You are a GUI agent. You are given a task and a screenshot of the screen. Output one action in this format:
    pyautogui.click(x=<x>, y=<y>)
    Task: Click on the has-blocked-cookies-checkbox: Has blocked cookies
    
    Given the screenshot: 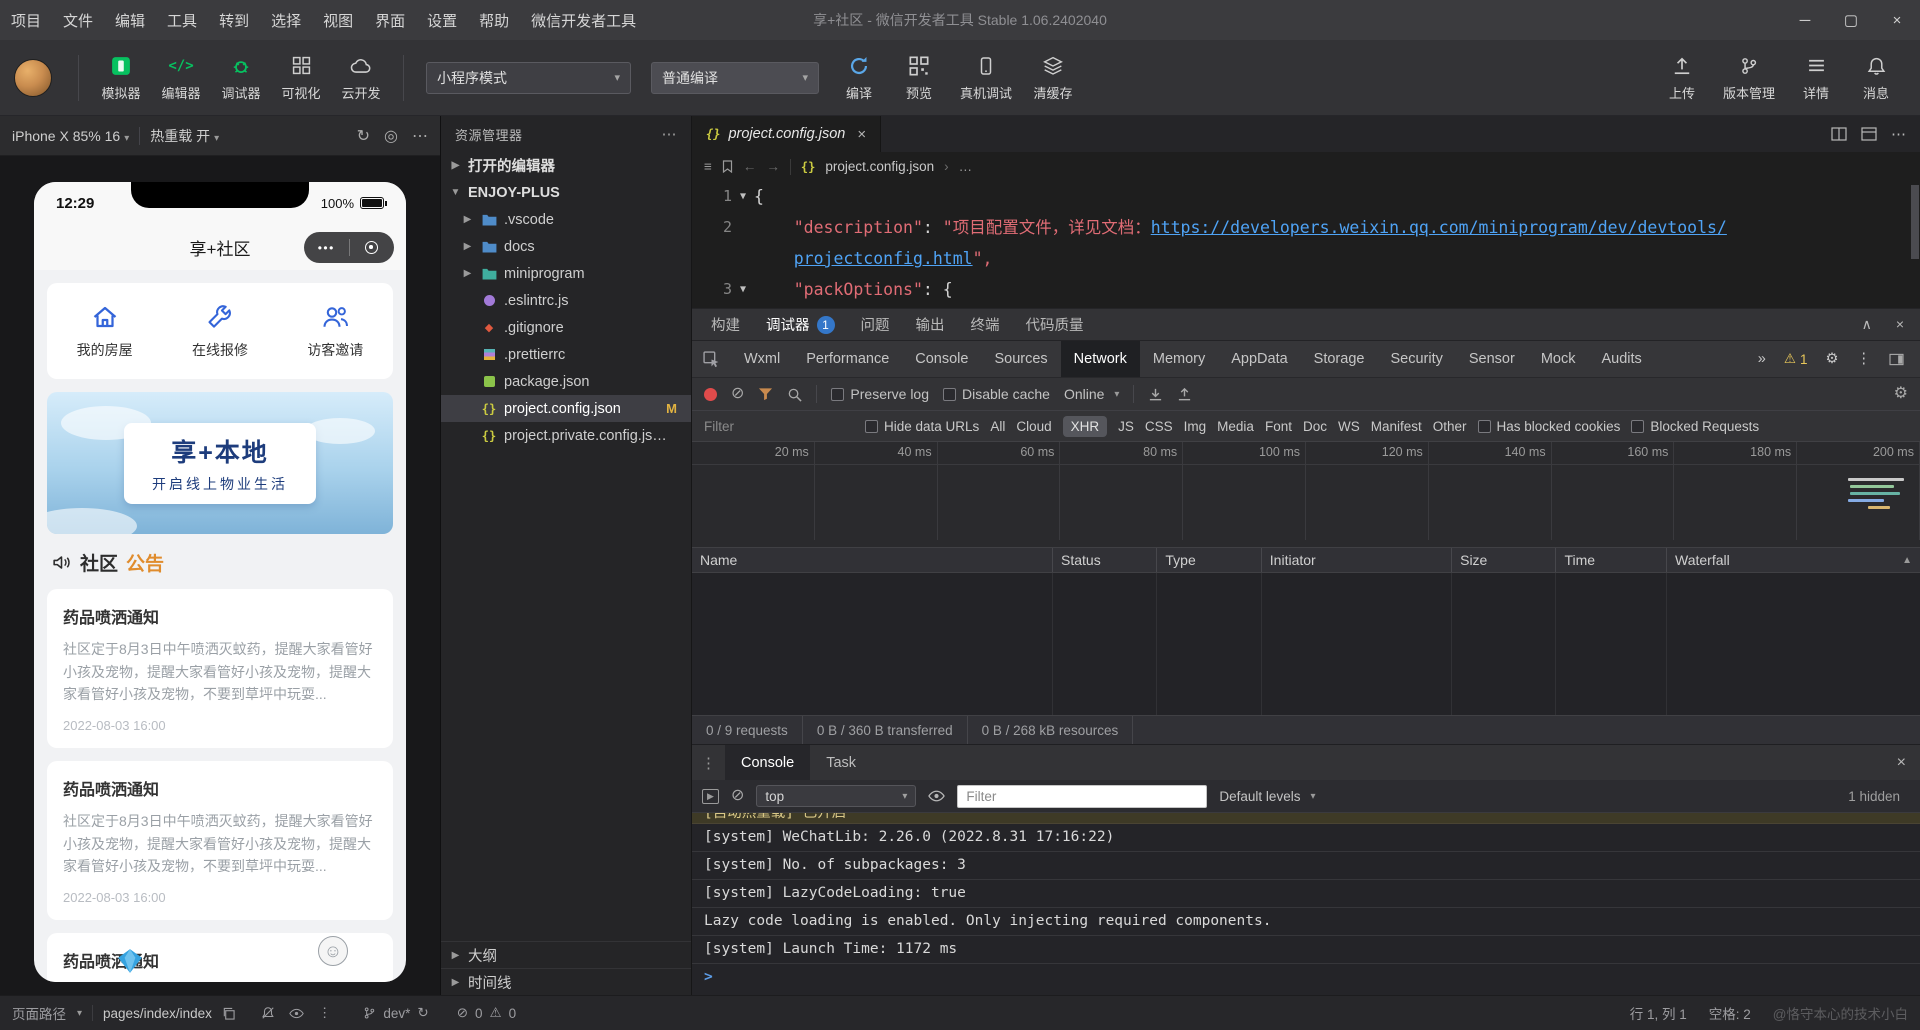 What is the action you would take?
    pyautogui.click(x=1548, y=426)
    